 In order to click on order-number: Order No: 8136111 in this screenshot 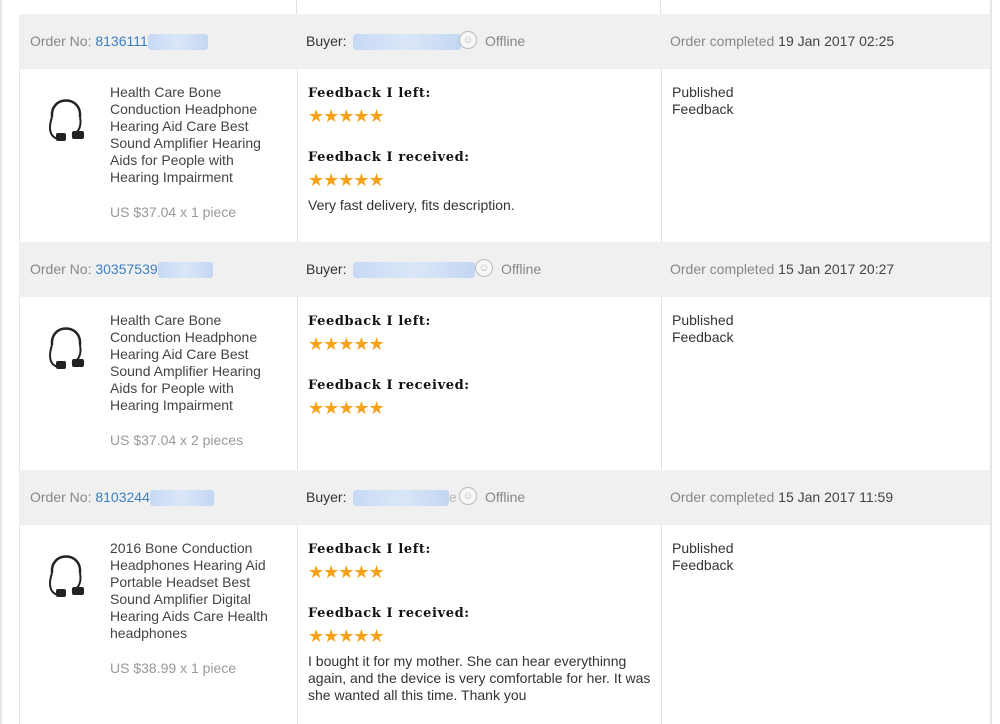, I will do `click(119, 42)`.